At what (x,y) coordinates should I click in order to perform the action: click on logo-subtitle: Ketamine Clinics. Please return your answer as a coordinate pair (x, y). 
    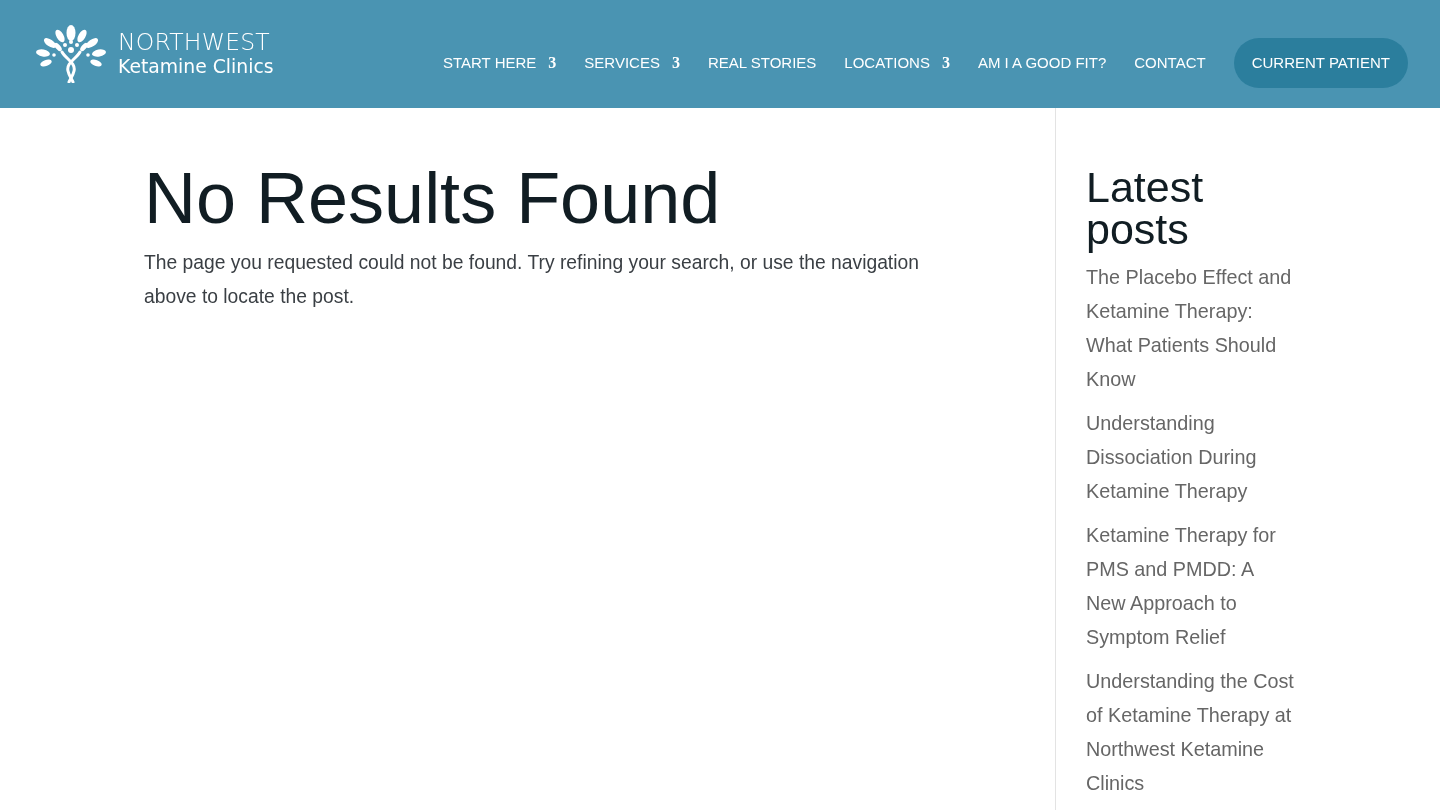
    Looking at the image, I should click on (196, 67).